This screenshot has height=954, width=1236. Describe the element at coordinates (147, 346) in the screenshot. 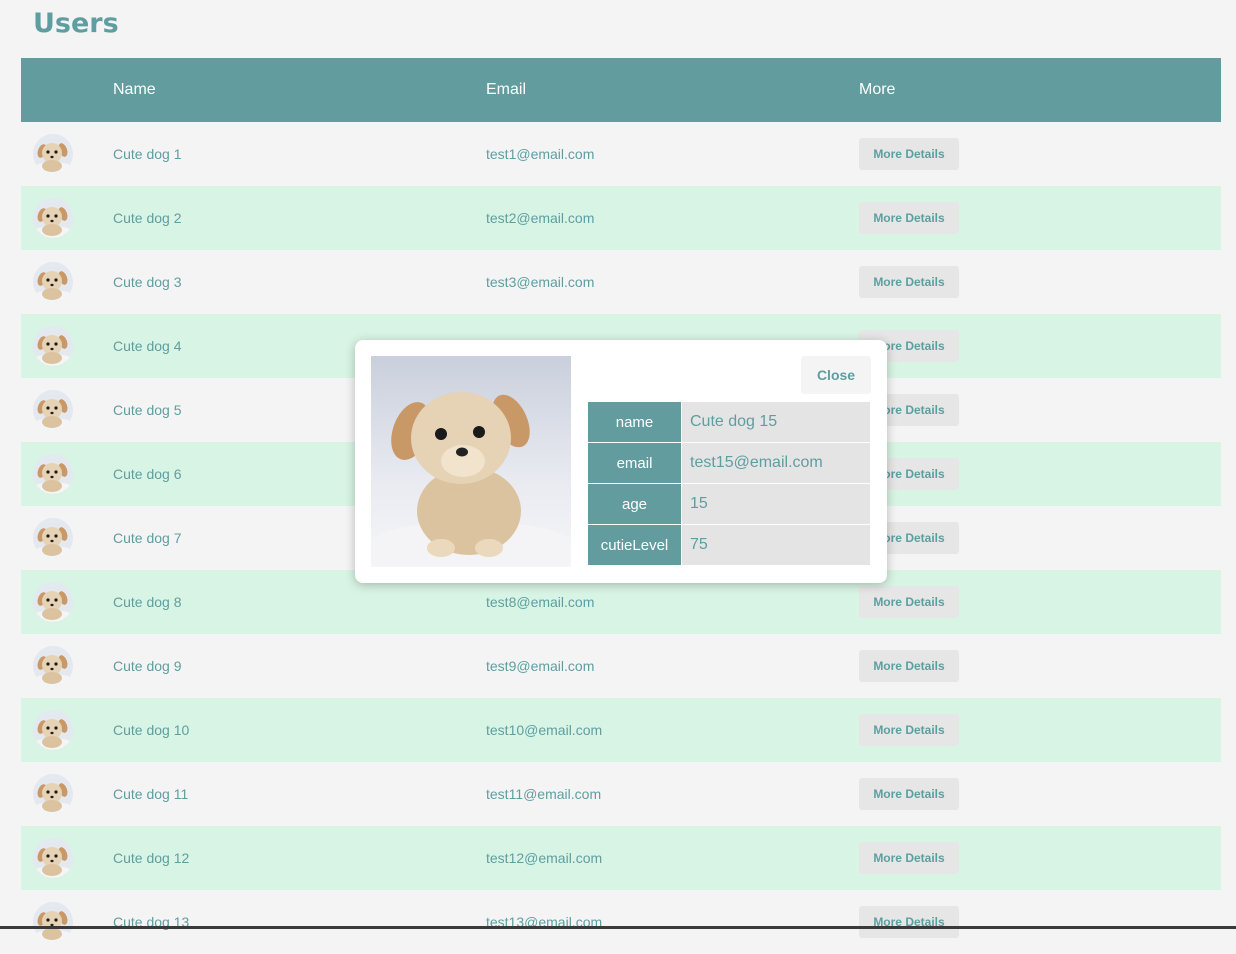

I see `user-name: Cute dog 4` at that location.